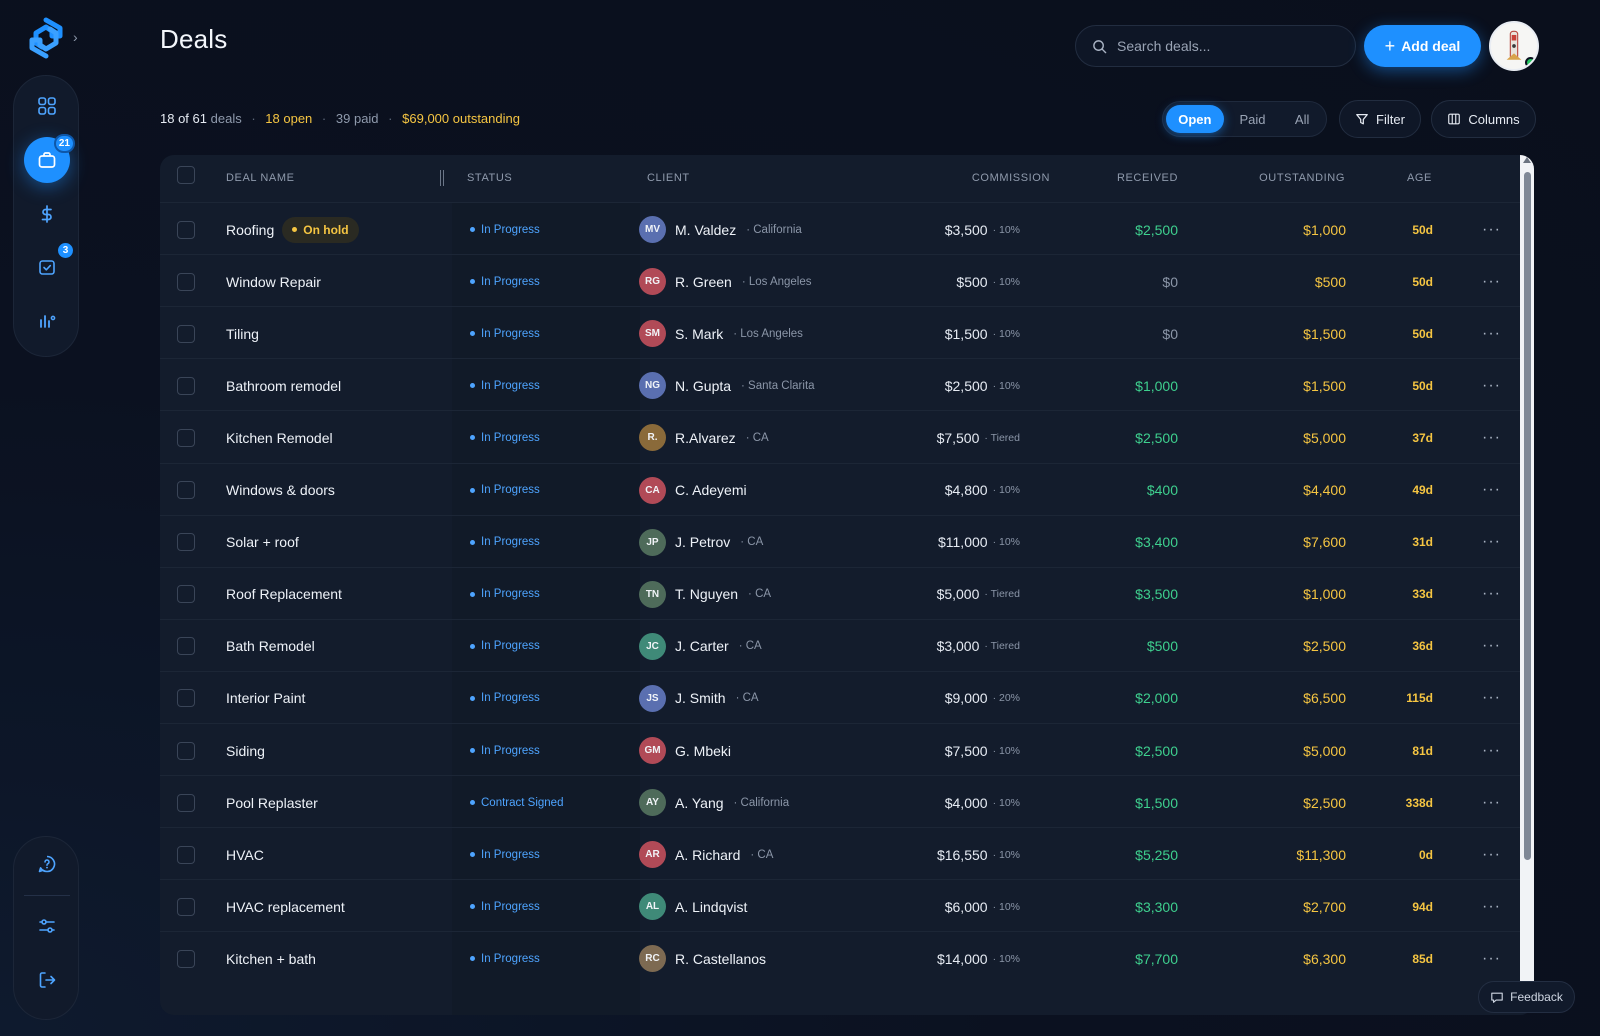  I want to click on header-received: RECEIVED, so click(1123, 178).